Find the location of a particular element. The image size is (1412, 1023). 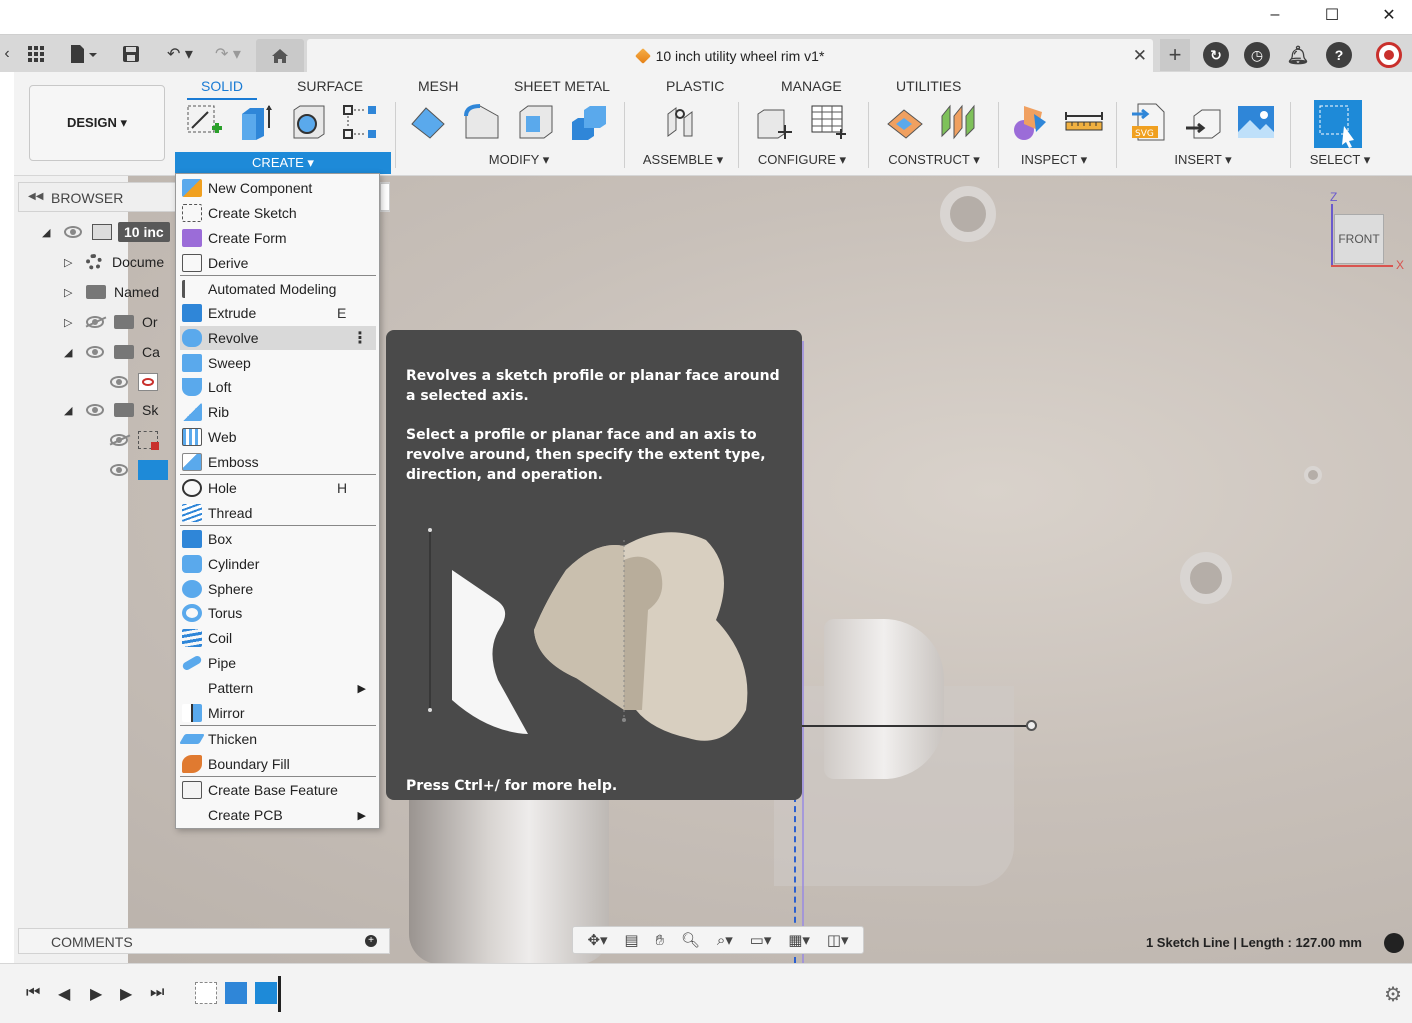

menu-item-emboss: Emboss is located at coordinates (278, 462).